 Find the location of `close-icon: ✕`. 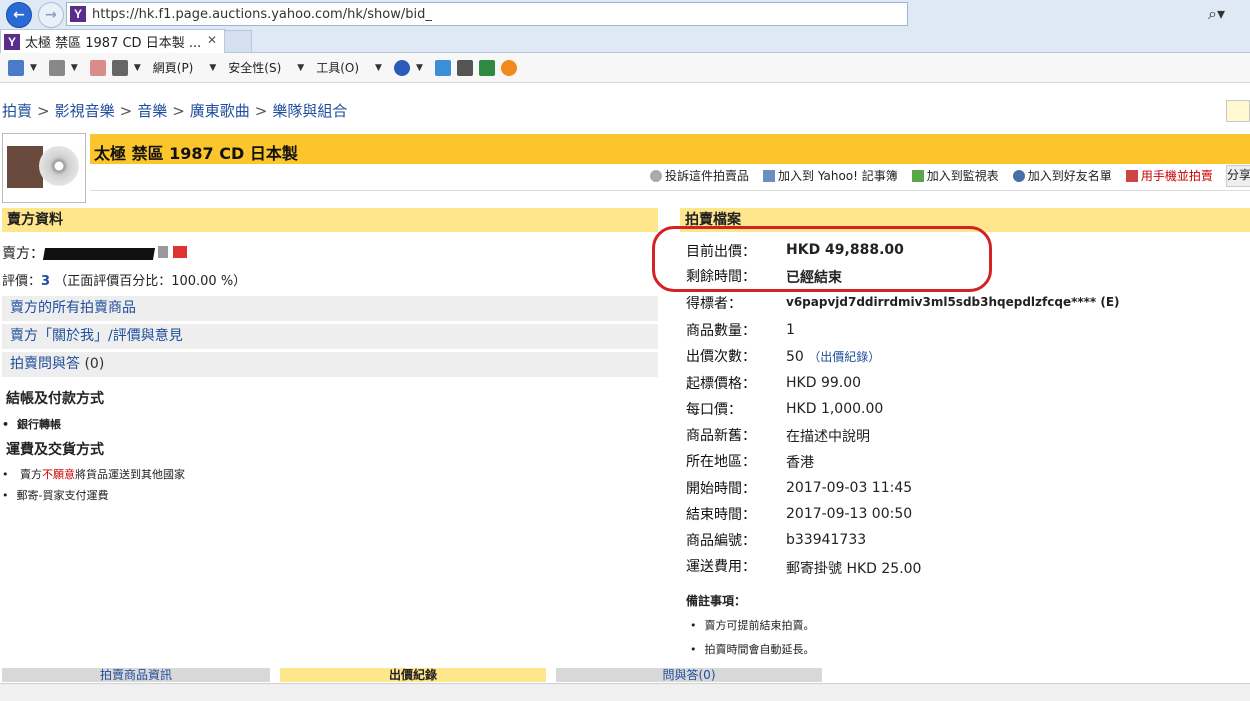

close-icon: ✕ is located at coordinates (212, 40).